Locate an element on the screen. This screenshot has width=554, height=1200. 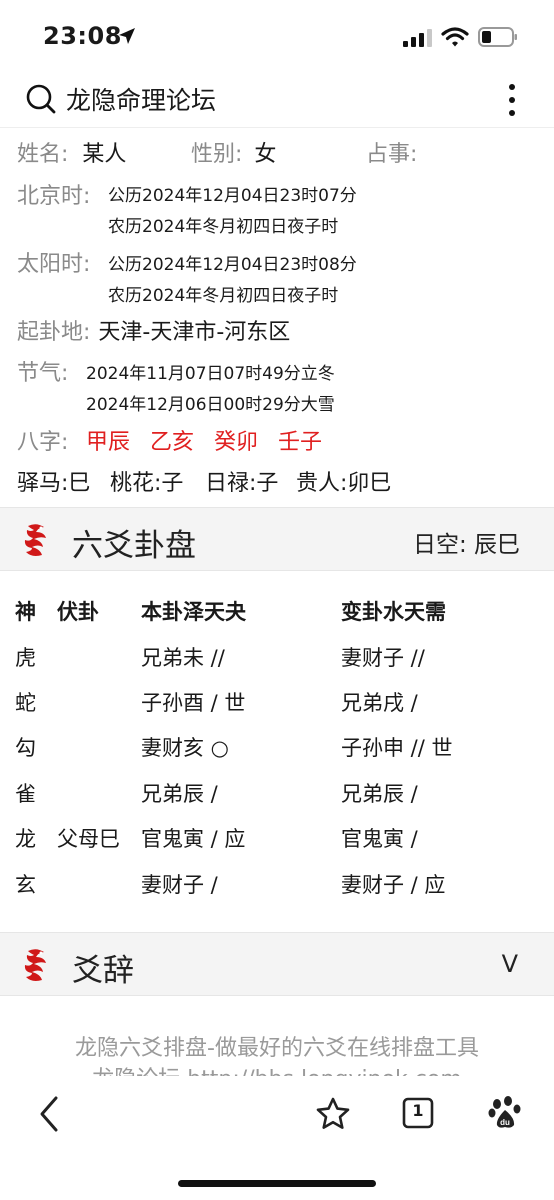
row-shen: 雀 is located at coordinates (25, 794).